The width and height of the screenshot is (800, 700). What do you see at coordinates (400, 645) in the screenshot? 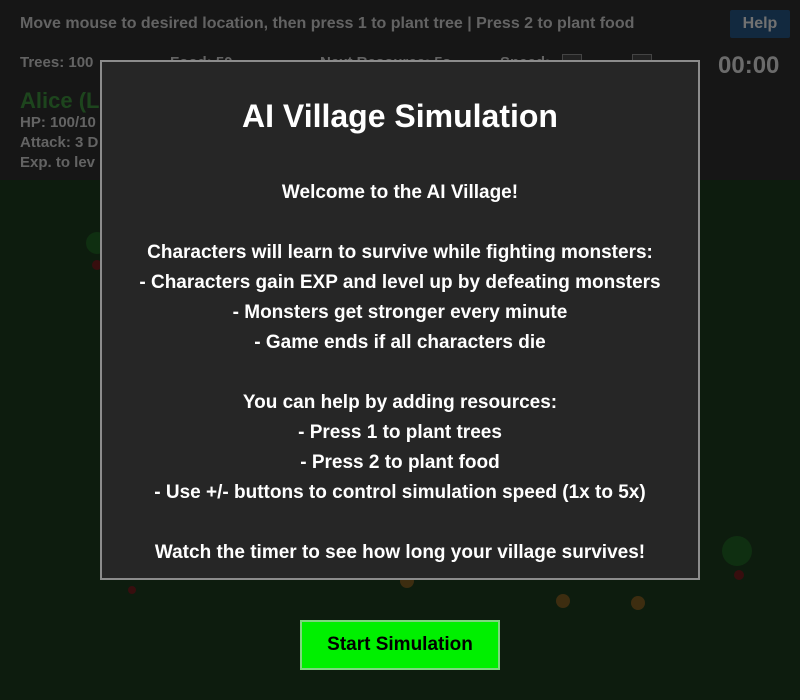
I see `start-simulation-button: Start Simulation` at bounding box center [400, 645].